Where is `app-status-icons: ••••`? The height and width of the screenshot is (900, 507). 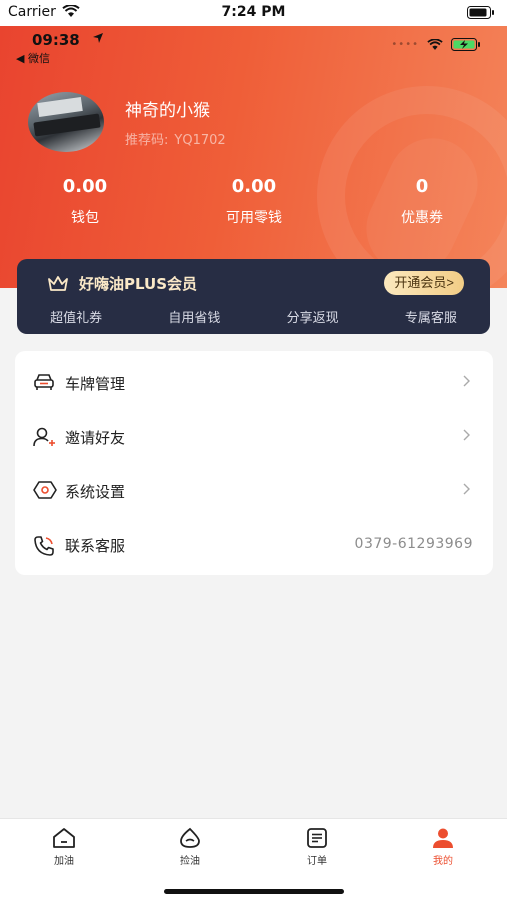 app-status-icons: •••• is located at coordinates (436, 44).